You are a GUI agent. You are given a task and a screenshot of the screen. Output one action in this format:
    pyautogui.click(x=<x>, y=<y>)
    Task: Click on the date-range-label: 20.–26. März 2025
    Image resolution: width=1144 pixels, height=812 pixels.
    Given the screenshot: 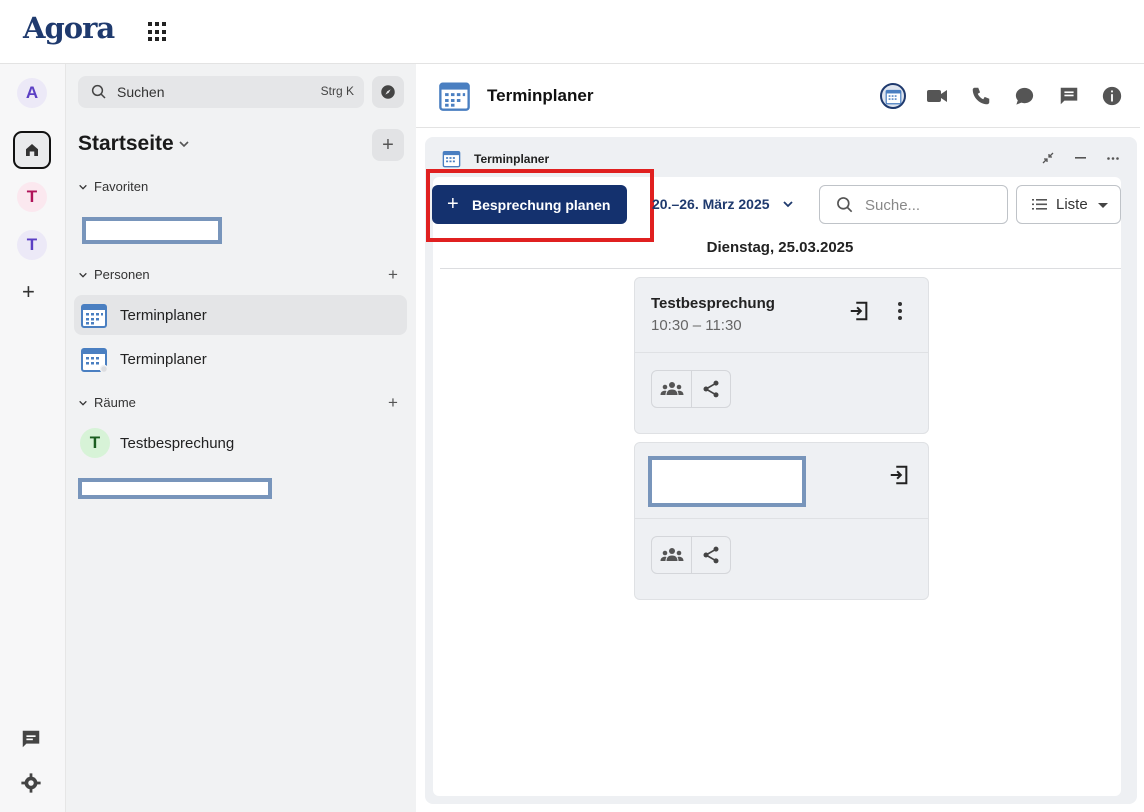 What is the action you would take?
    pyautogui.click(x=711, y=204)
    